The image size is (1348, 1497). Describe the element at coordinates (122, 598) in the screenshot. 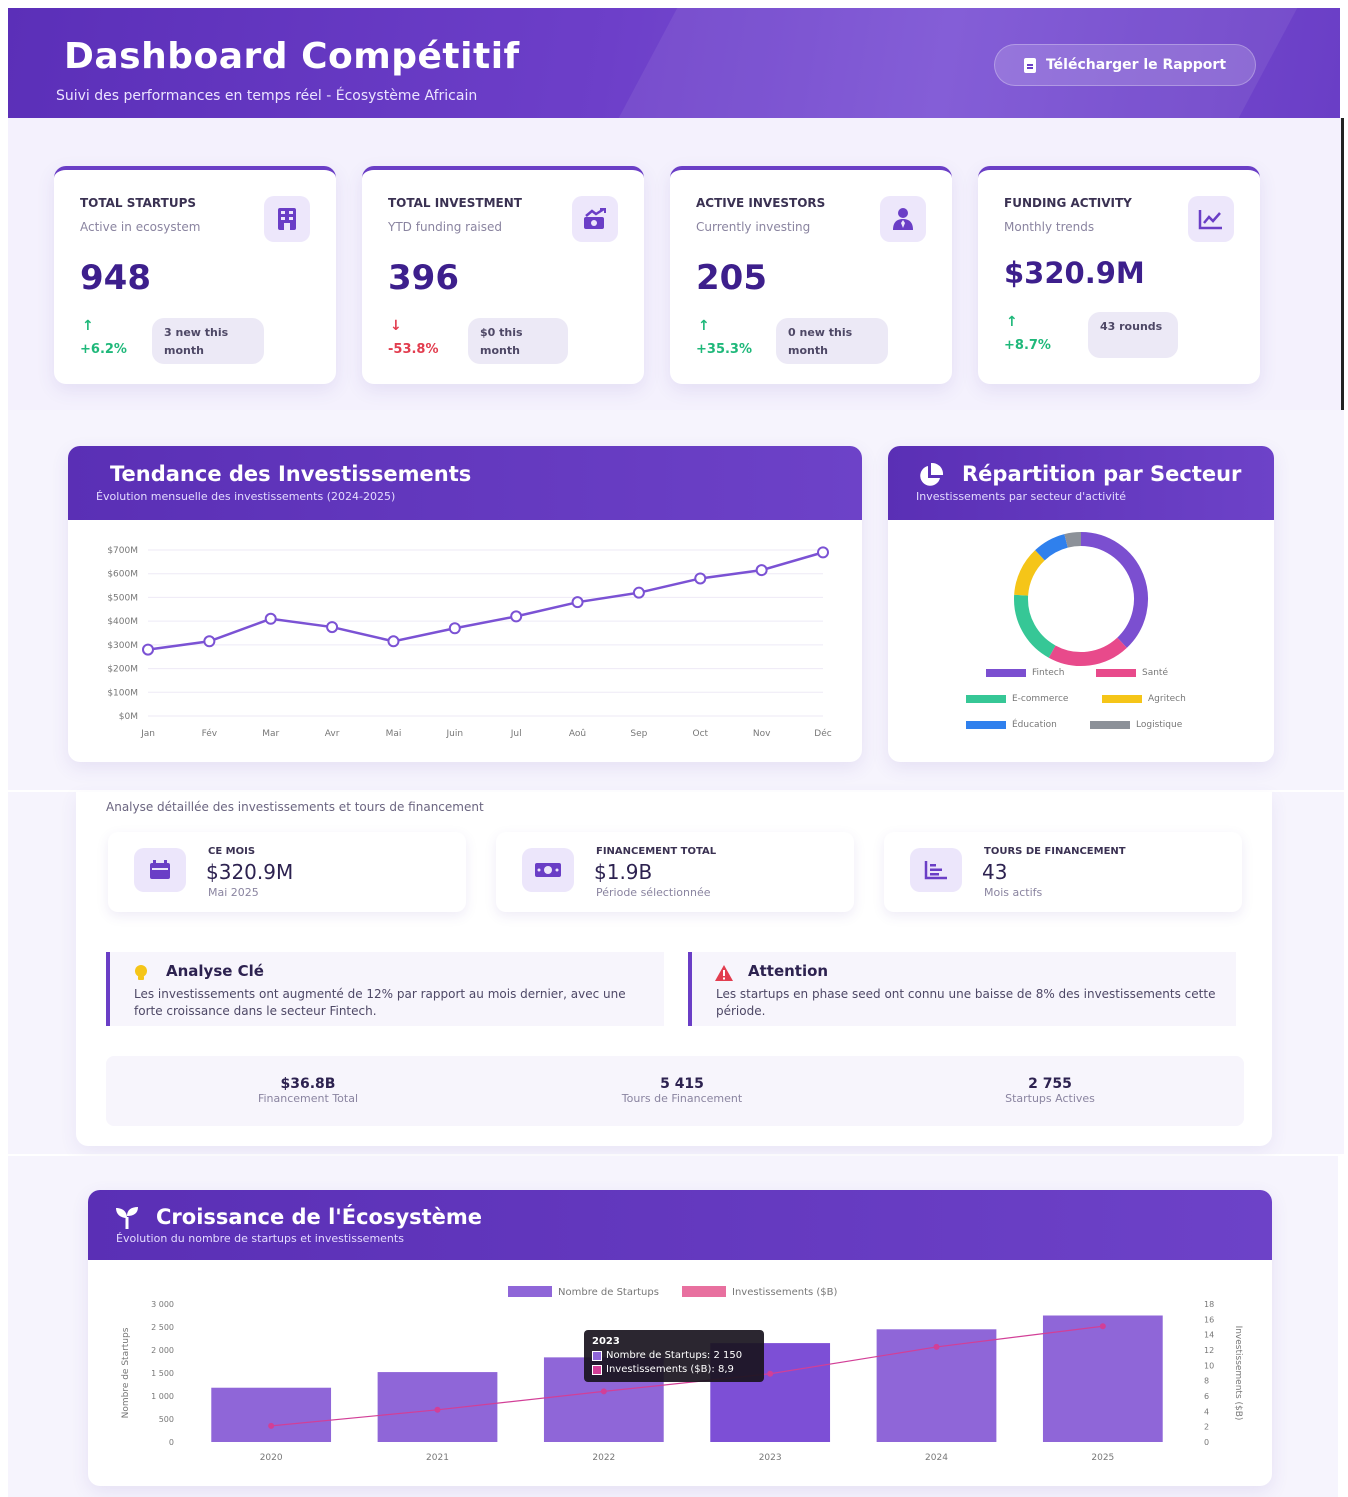

I see `y-tick-label: $500M` at that location.